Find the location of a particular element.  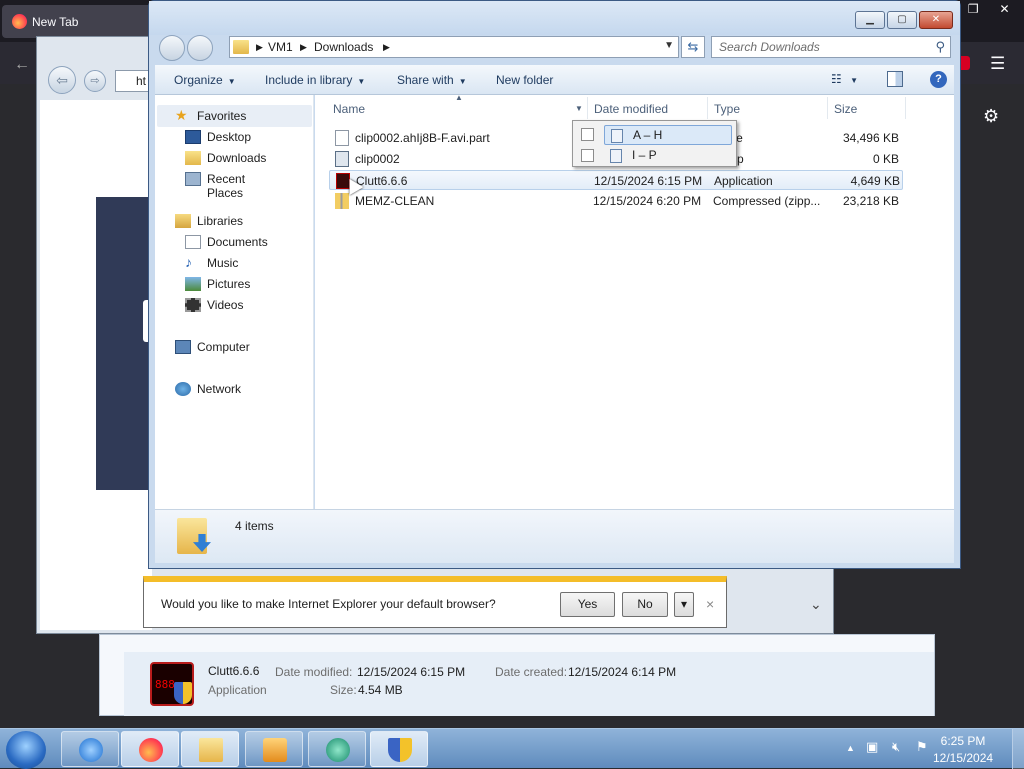

network-icon is located at coordinates (183, 389).